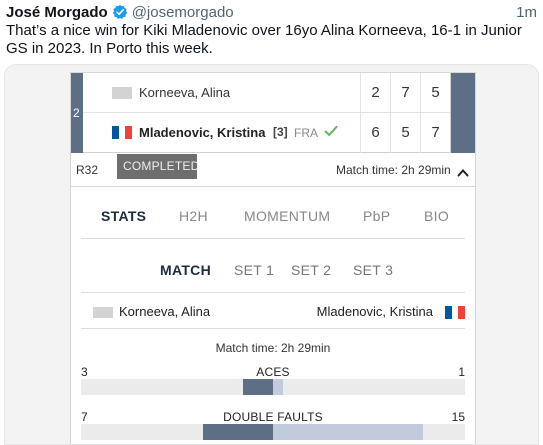 The width and height of the screenshot is (543, 445). I want to click on stat-label: DOUBLE FAULTS, so click(273, 417).